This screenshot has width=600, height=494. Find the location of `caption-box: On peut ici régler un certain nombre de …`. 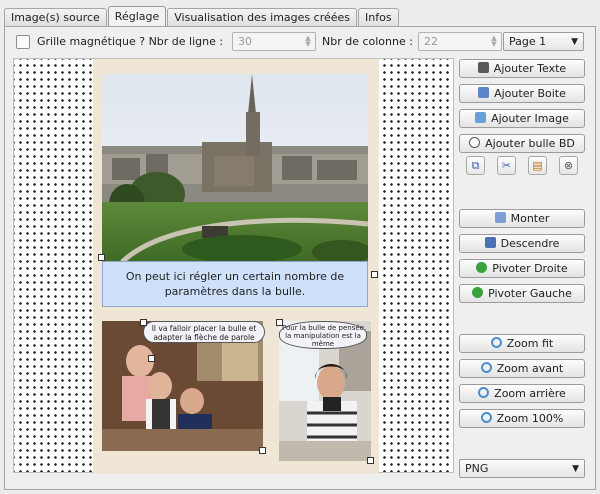

caption-box: On peut ici régler un certain nombre de … is located at coordinates (235, 284).